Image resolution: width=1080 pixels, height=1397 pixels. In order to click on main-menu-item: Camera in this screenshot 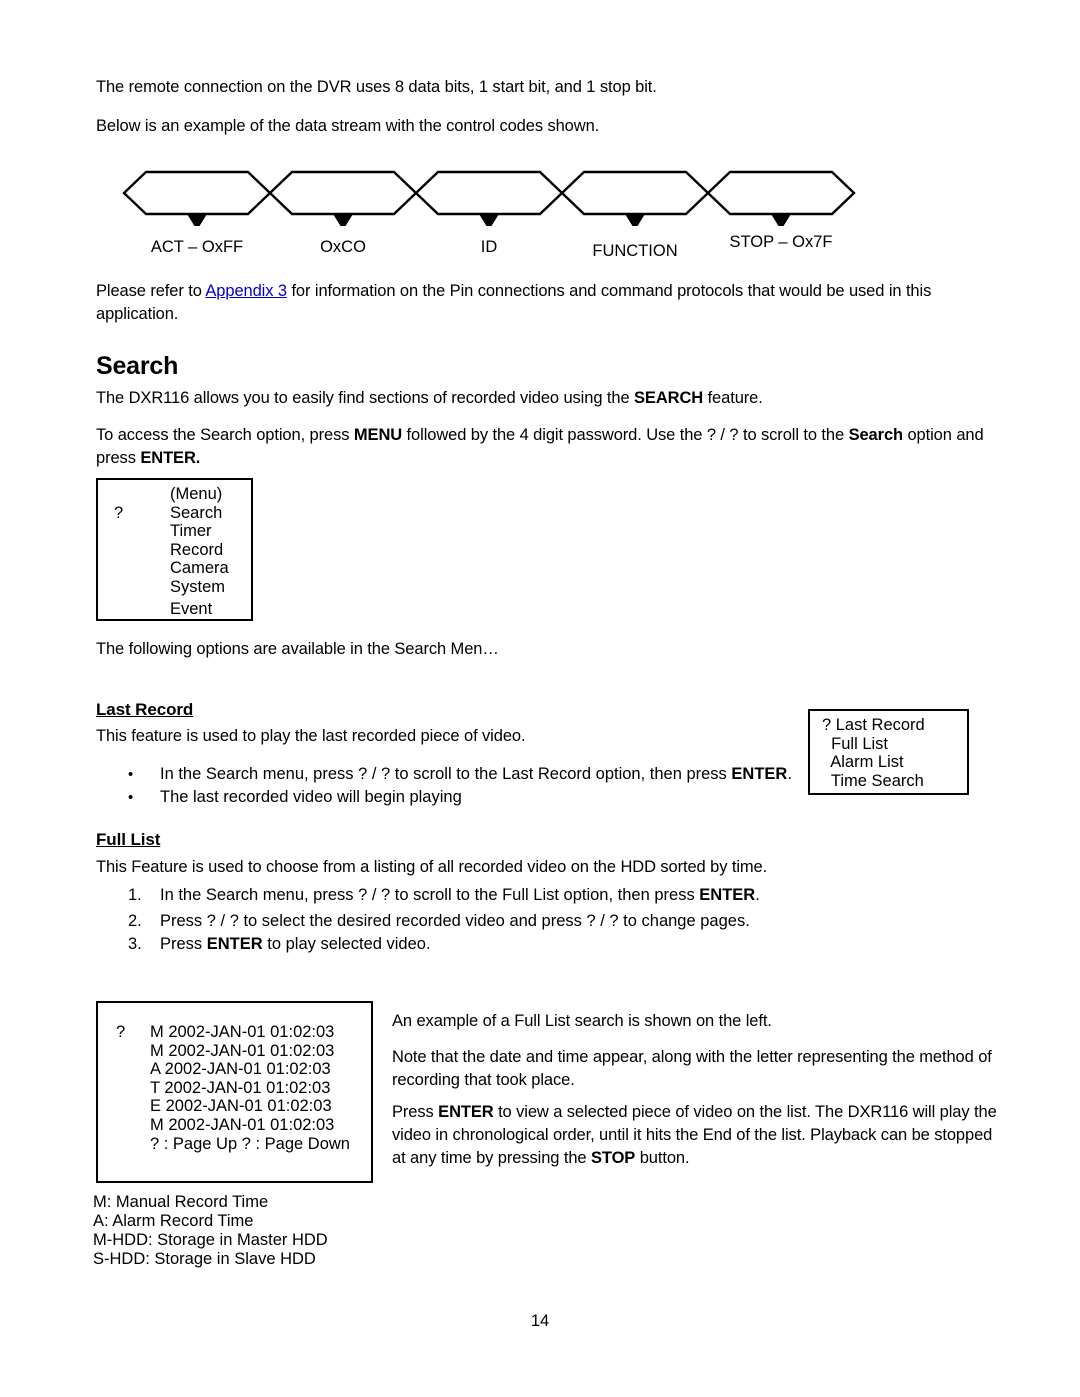, I will do `click(199, 568)`.